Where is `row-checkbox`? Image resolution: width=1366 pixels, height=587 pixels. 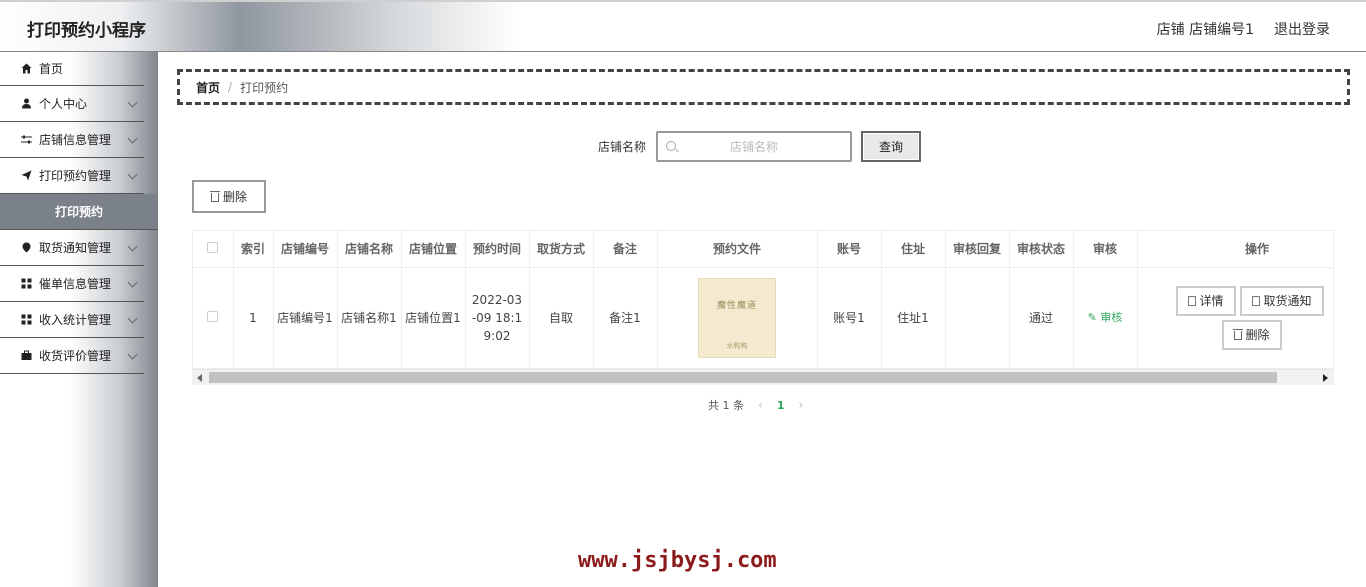 row-checkbox is located at coordinates (213, 316).